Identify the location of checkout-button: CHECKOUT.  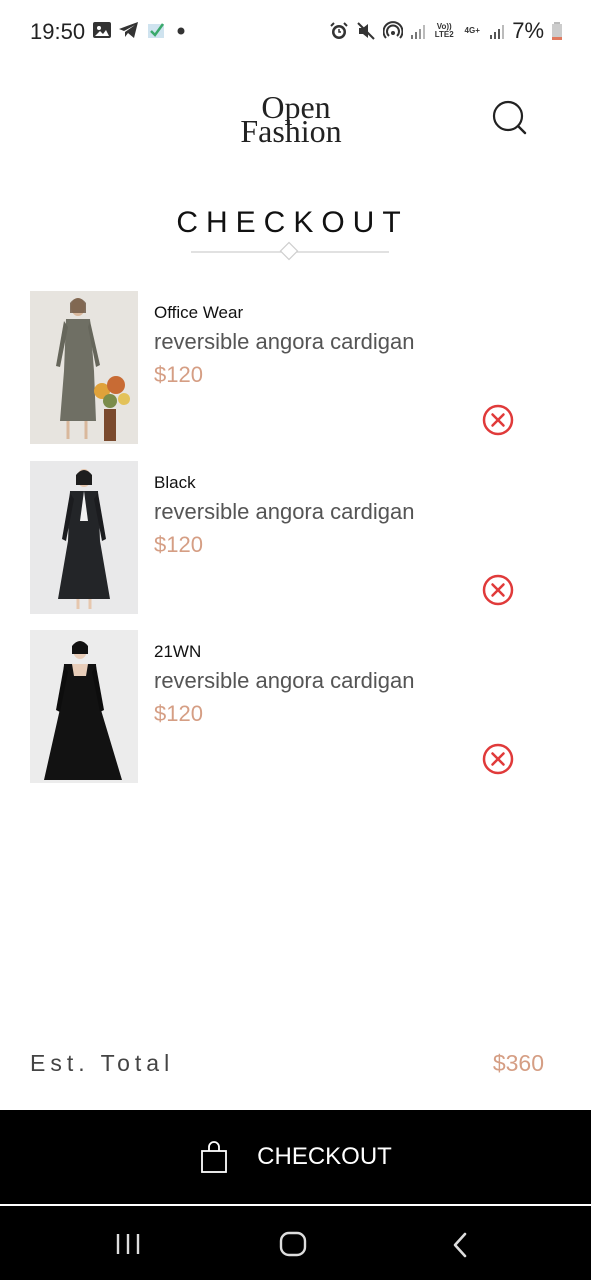
(295, 1157).